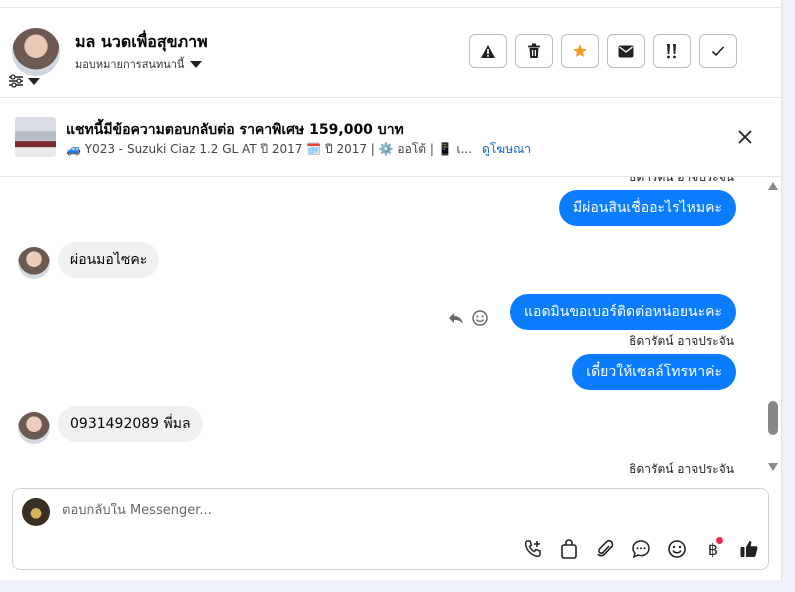 The width and height of the screenshot is (795, 592). What do you see at coordinates (506, 149) in the screenshot?
I see `view-ad-link: ดูโฆษณา` at bounding box center [506, 149].